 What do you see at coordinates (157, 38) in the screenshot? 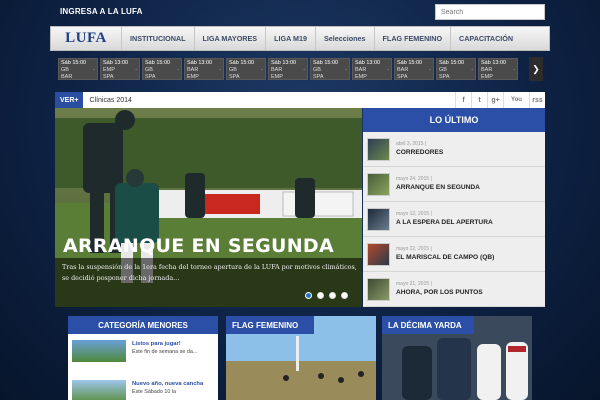
I see `nav-item-institucional: INSTITUCIONAL` at bounding box center [157, 38].